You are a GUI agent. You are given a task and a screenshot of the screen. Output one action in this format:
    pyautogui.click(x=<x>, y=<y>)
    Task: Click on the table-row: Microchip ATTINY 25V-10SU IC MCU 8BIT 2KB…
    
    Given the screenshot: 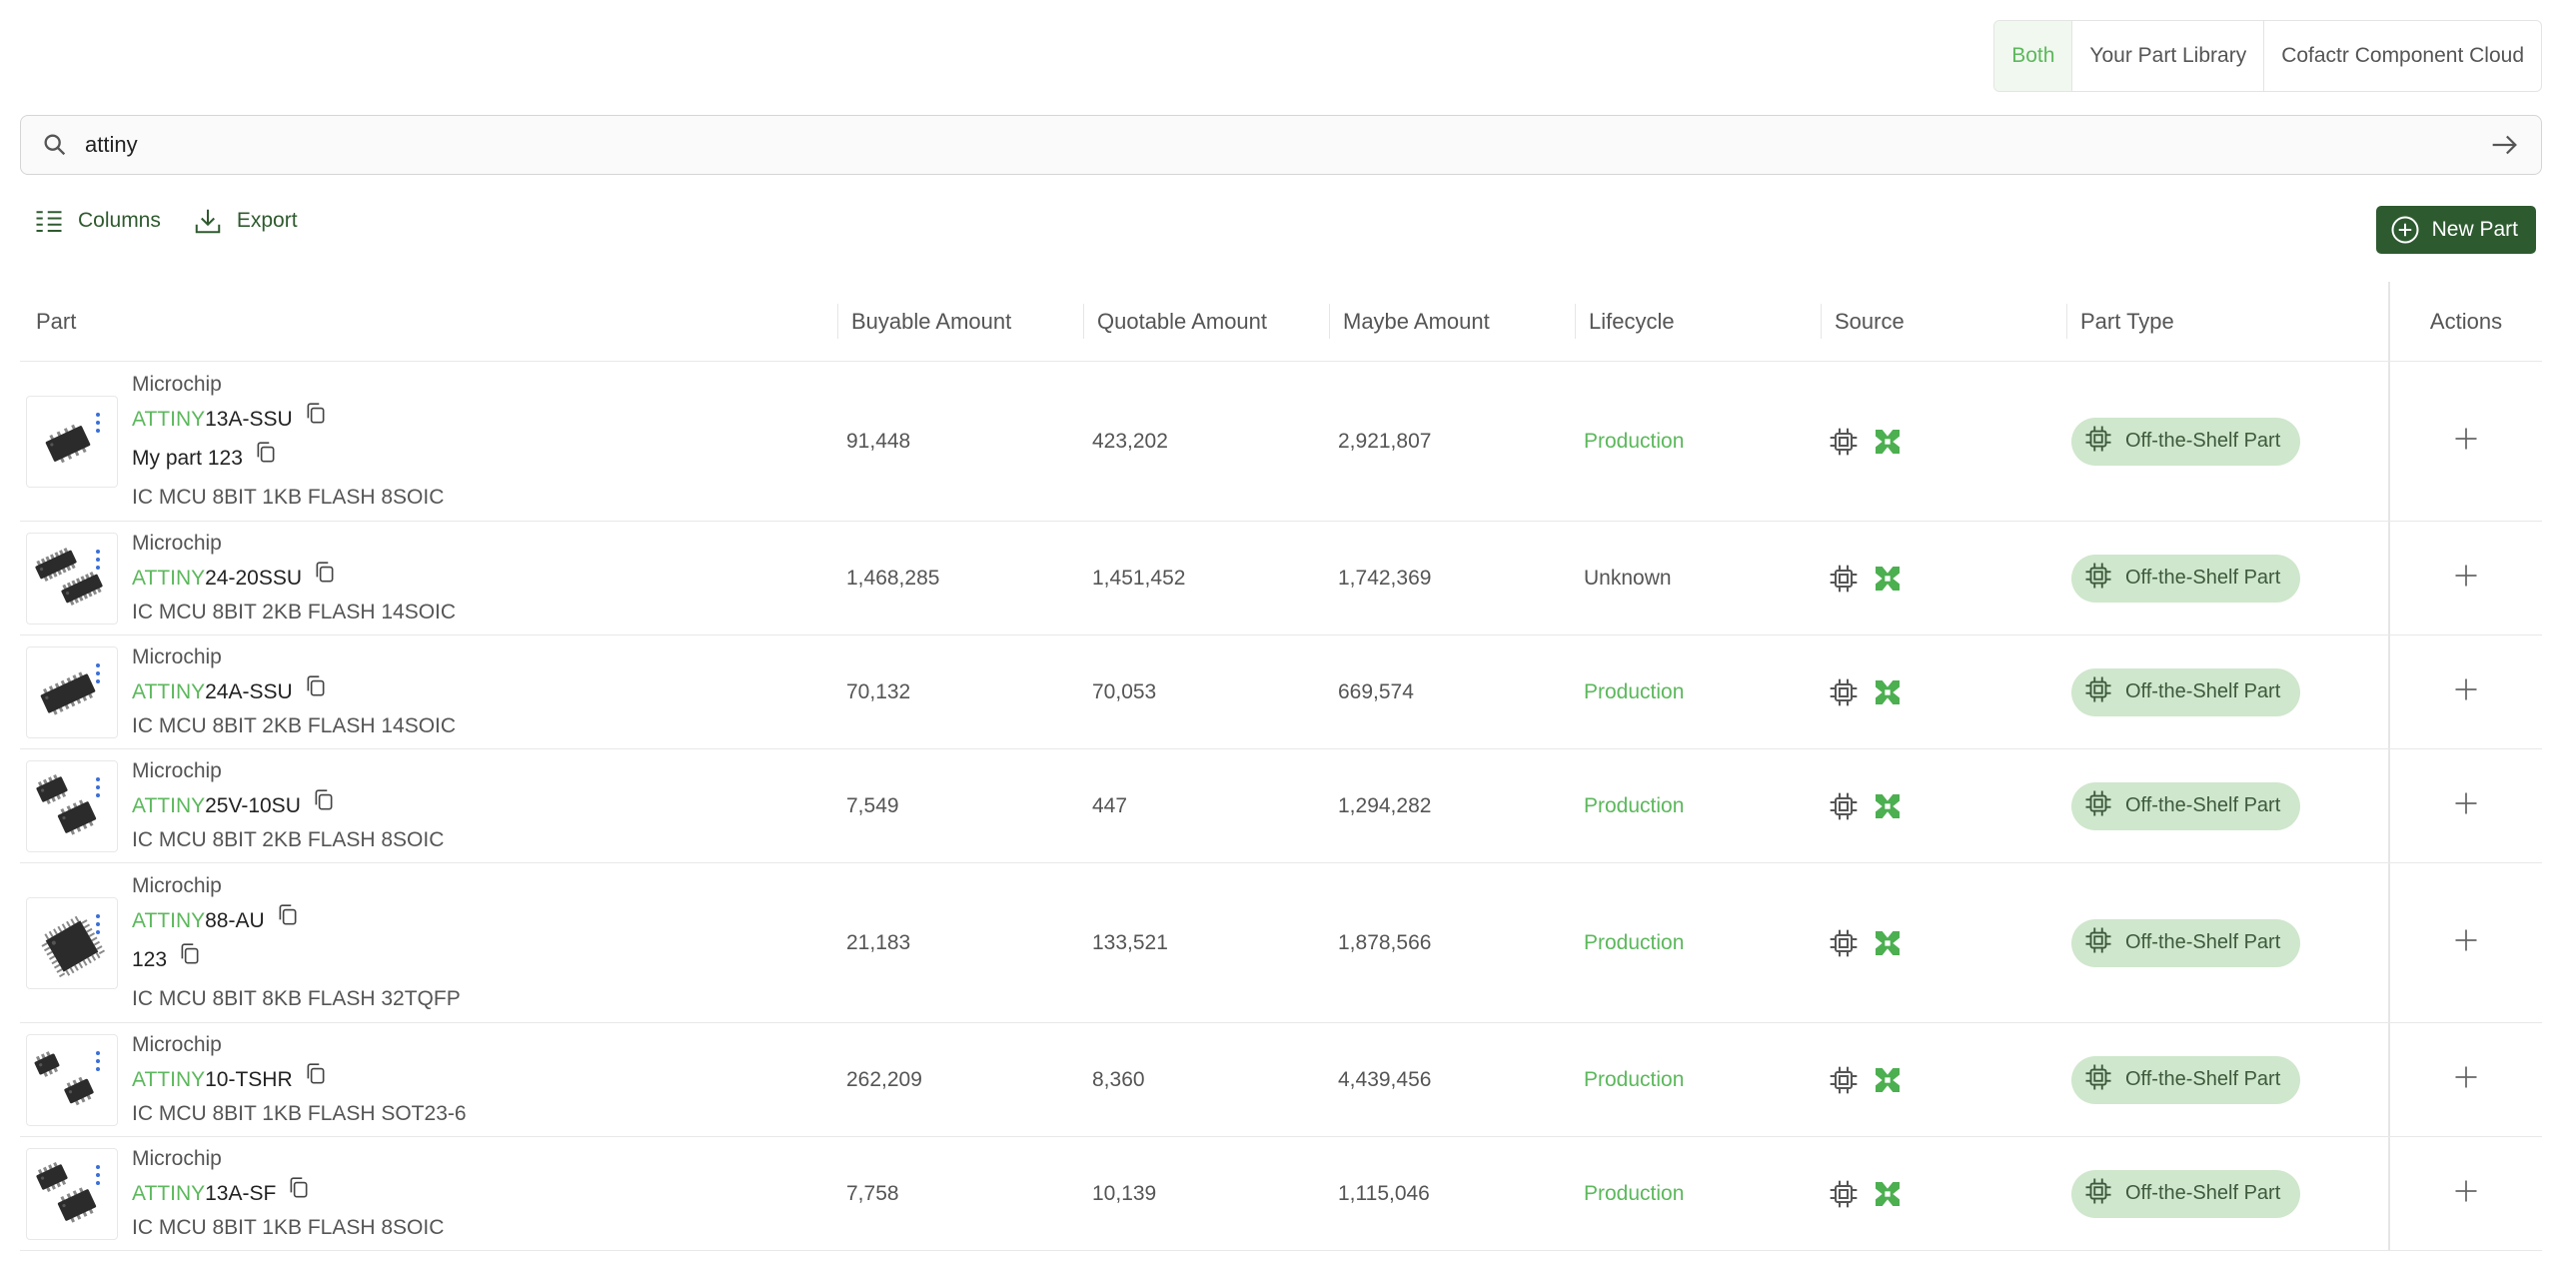 What is the action you would take?
    pyautogui.click(x=1281, y=806)
    